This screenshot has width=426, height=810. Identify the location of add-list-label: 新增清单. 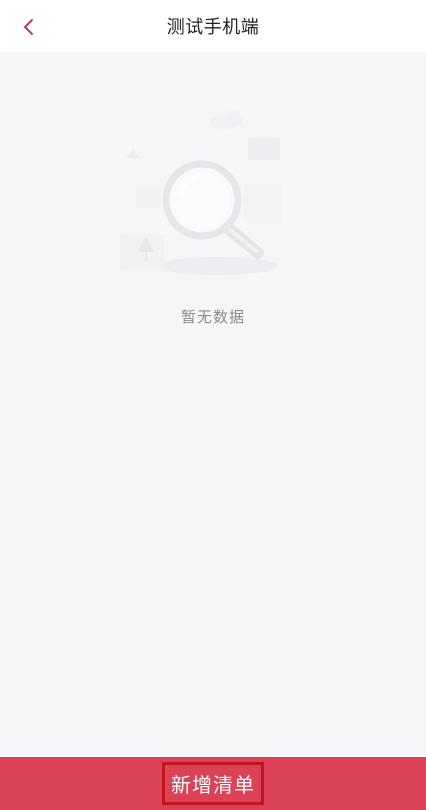
(213, 783).